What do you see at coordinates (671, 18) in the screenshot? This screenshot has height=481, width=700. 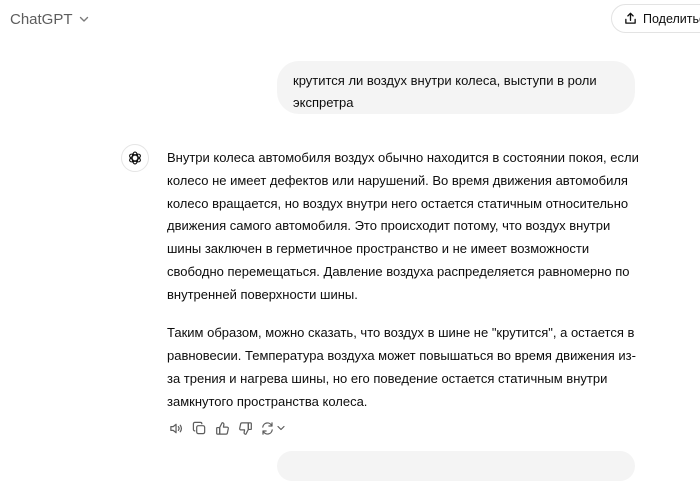 I see `share-label: Поделиться` at bounding box center [671, 18].